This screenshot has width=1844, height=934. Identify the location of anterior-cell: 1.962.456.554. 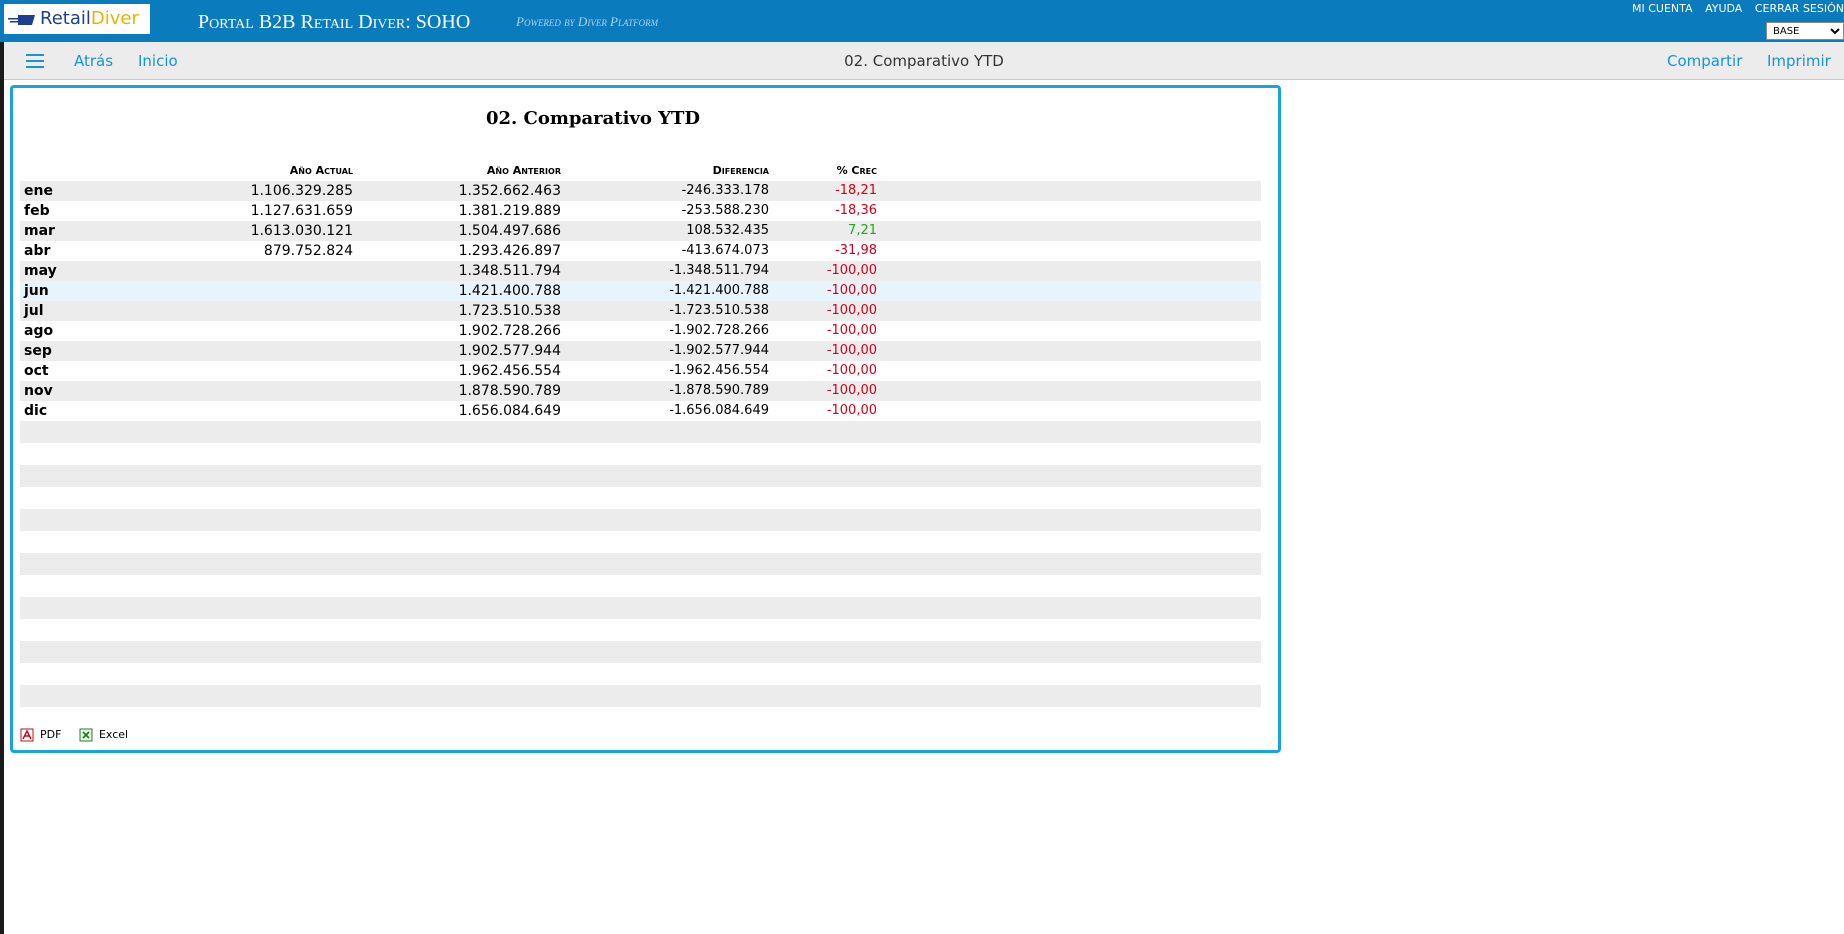
(509, 371).